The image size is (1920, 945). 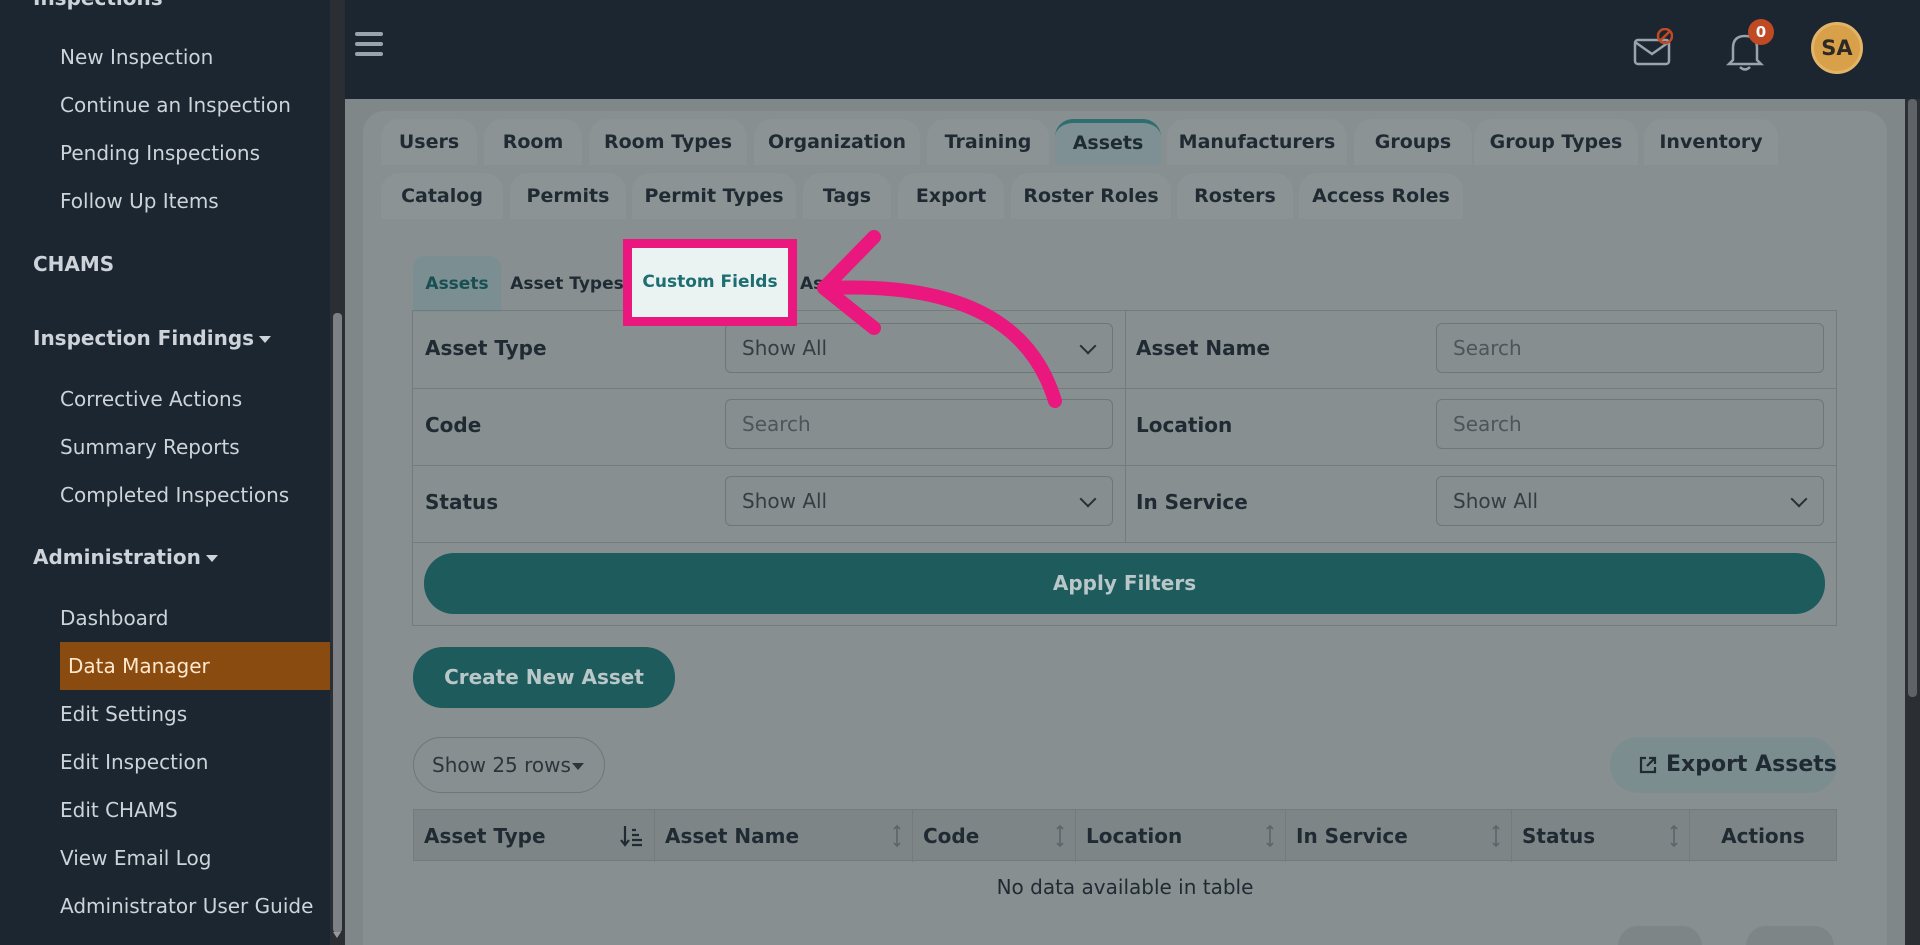 What do you see at coordinates (1125, 887) in the screenshot?
I see `table-empty-message: No data available in table` at bounding box center [1125, 887].